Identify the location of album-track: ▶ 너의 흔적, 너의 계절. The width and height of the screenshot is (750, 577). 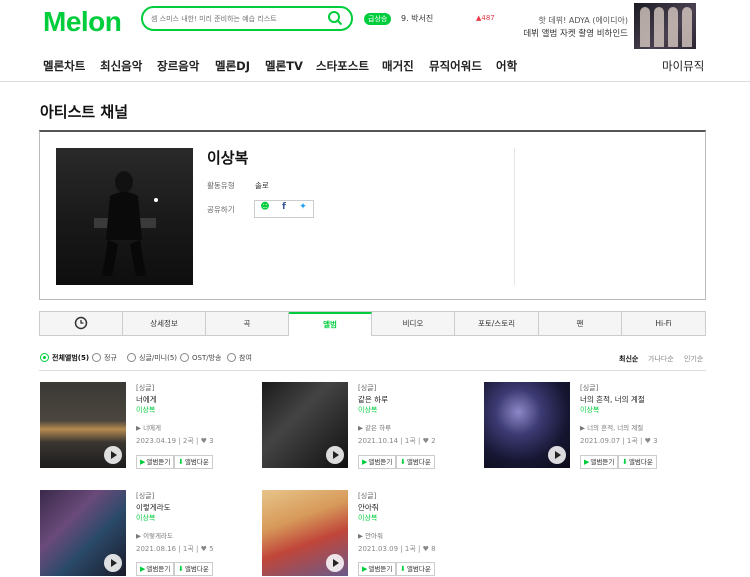
(611, 427).